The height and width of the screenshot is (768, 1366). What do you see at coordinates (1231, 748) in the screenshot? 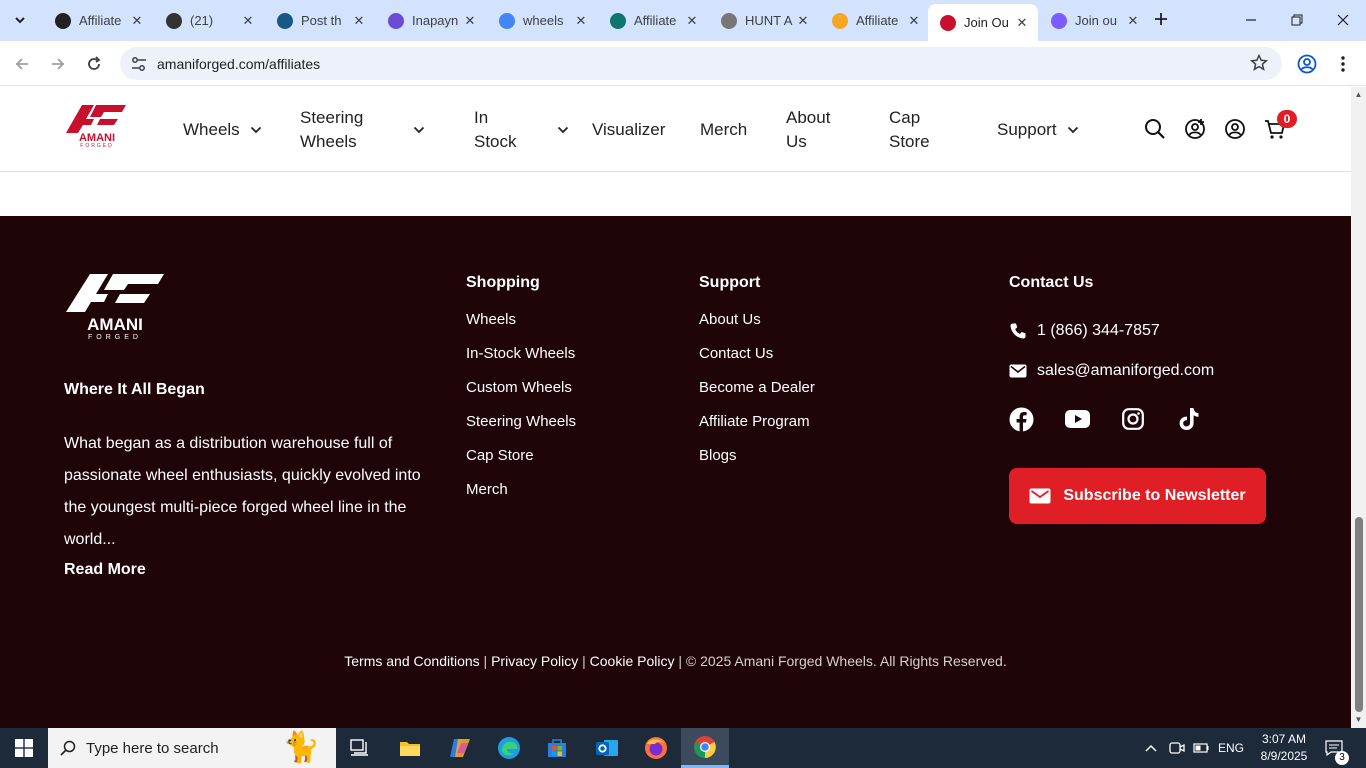
I see `input-language-button: ENG` at bounding box center [1231, 748].